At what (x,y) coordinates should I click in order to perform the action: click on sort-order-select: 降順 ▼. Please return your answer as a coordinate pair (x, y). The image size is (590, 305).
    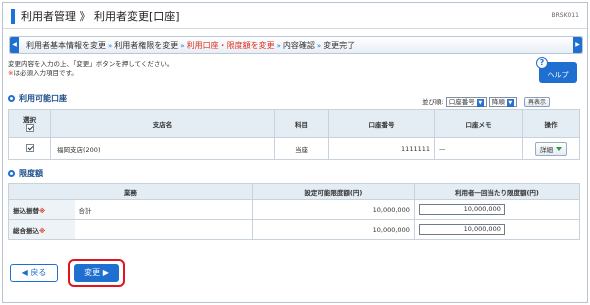
    Looking at the image, I should click on (502, 102).